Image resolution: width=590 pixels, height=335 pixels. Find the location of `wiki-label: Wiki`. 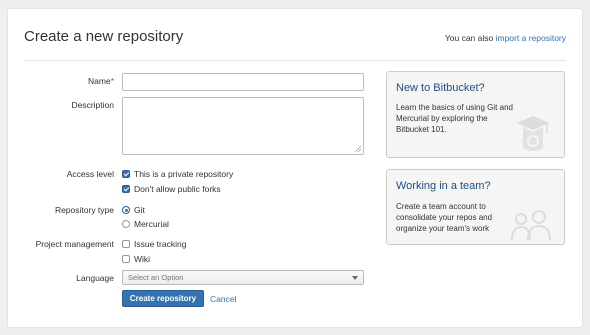

wiki-label: Wiki is located at coordinates (142, 259).